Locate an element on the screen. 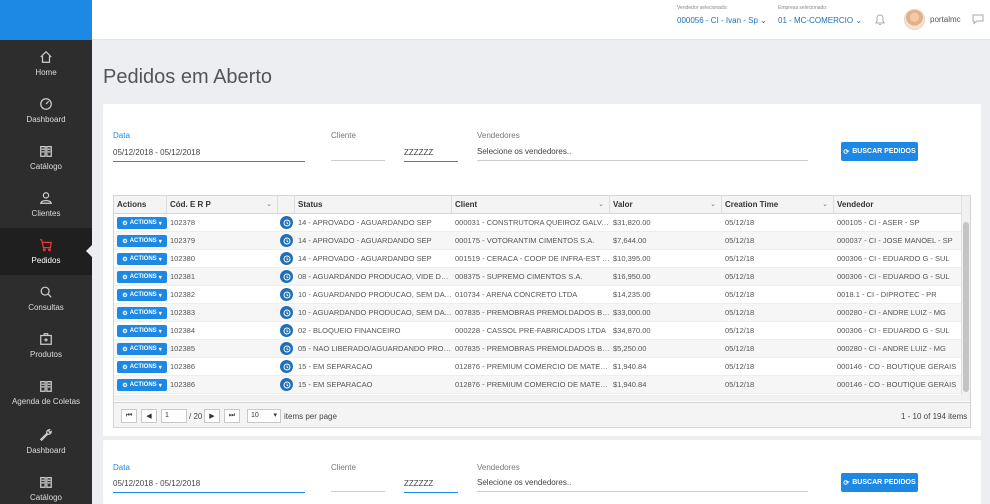 This screenshot has width=990, height=504. next-page-button: ▶ is located at coordinates (212, 416).